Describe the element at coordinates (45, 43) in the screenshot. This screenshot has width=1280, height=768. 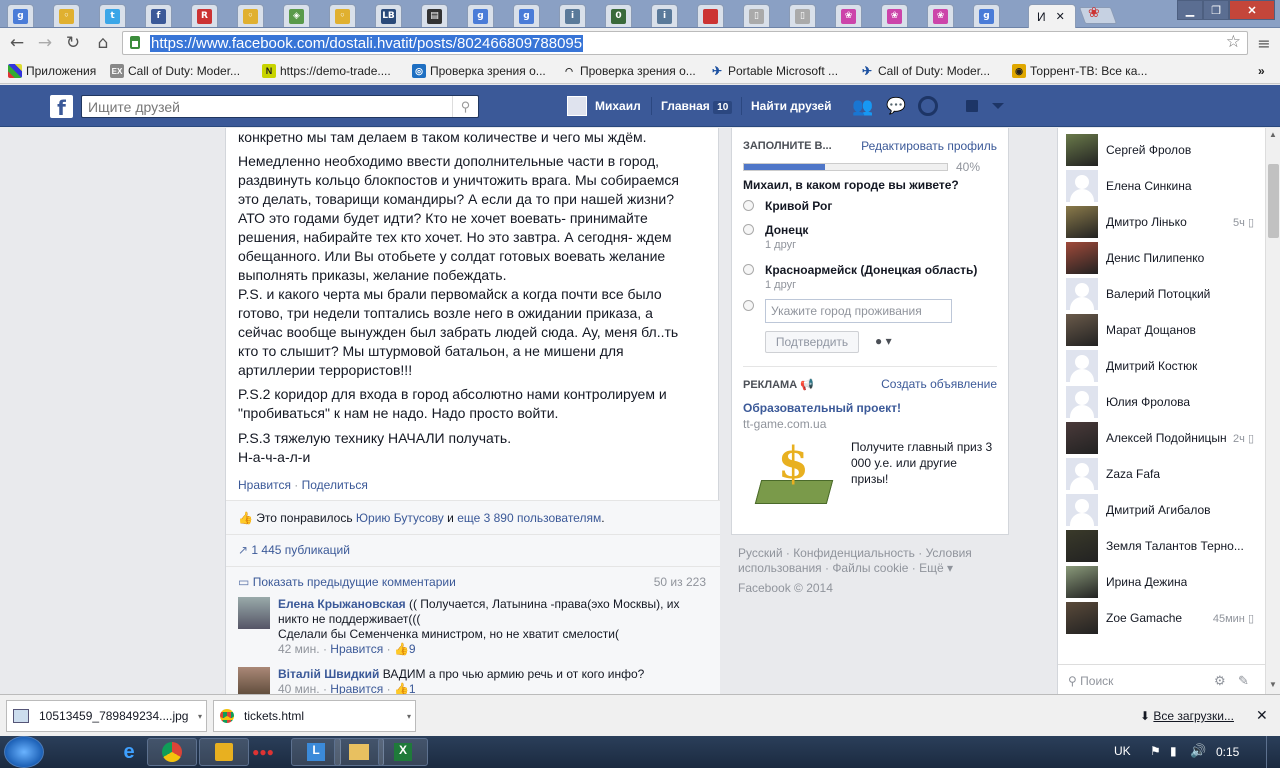
I see `forward-icon: →` at that location.